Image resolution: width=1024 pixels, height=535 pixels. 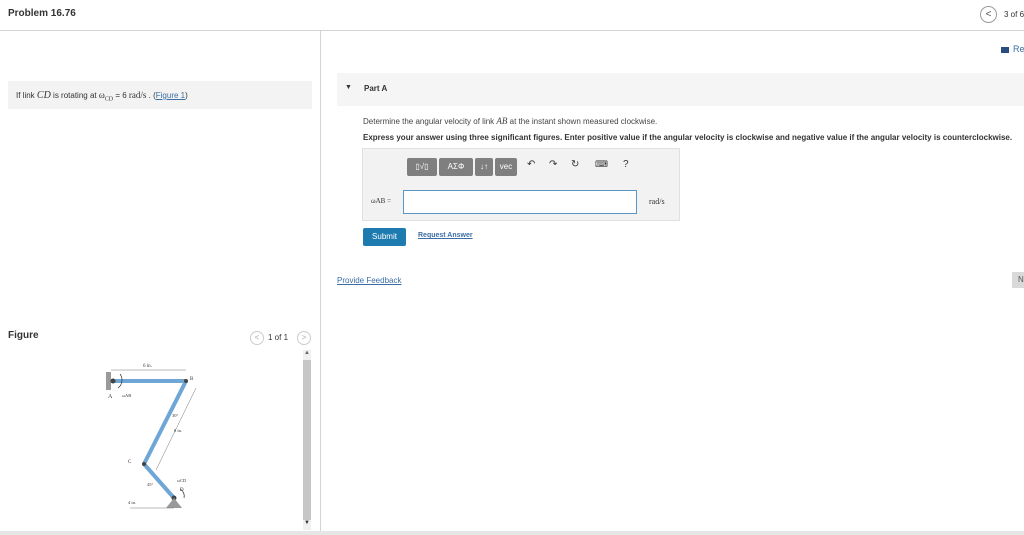 What do you see at coordinates (520, 202) in the screenshot?
I see `answer-input` at bounding box center [520, 202].